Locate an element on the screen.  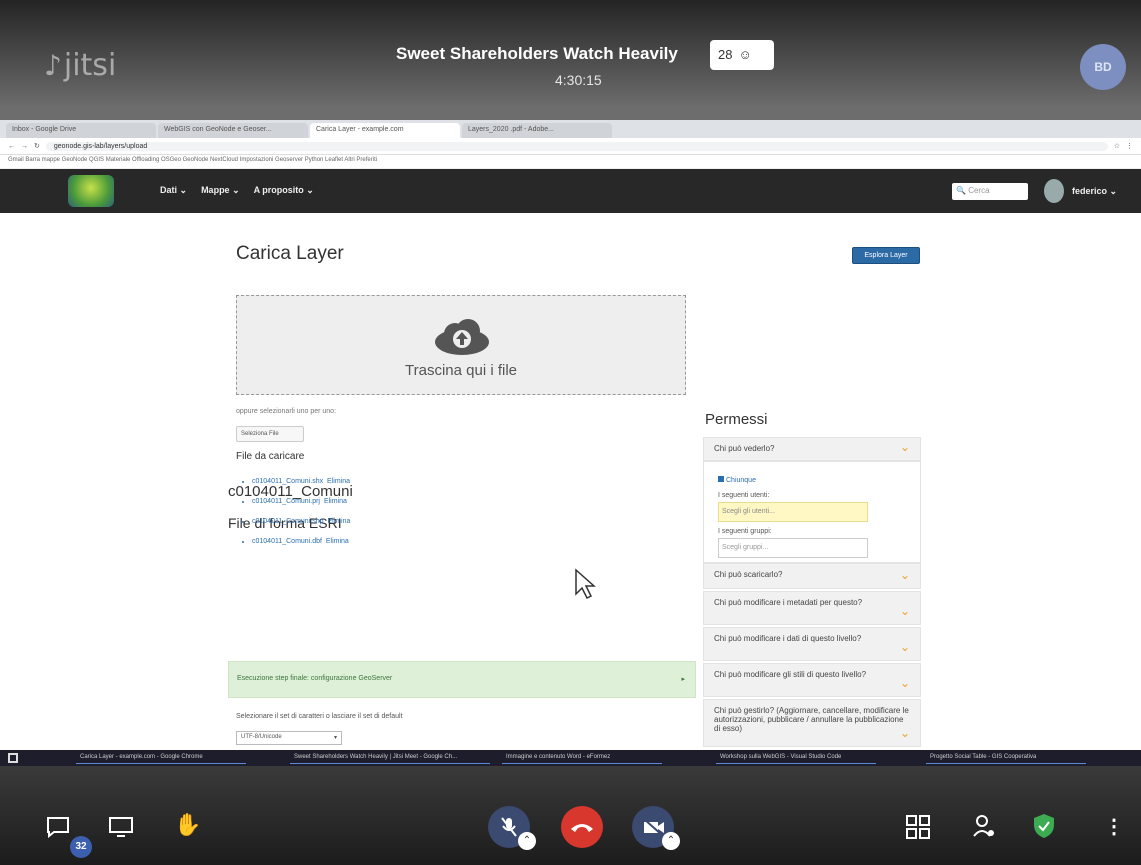
geonode-logo is located at coordinates (91, 191).